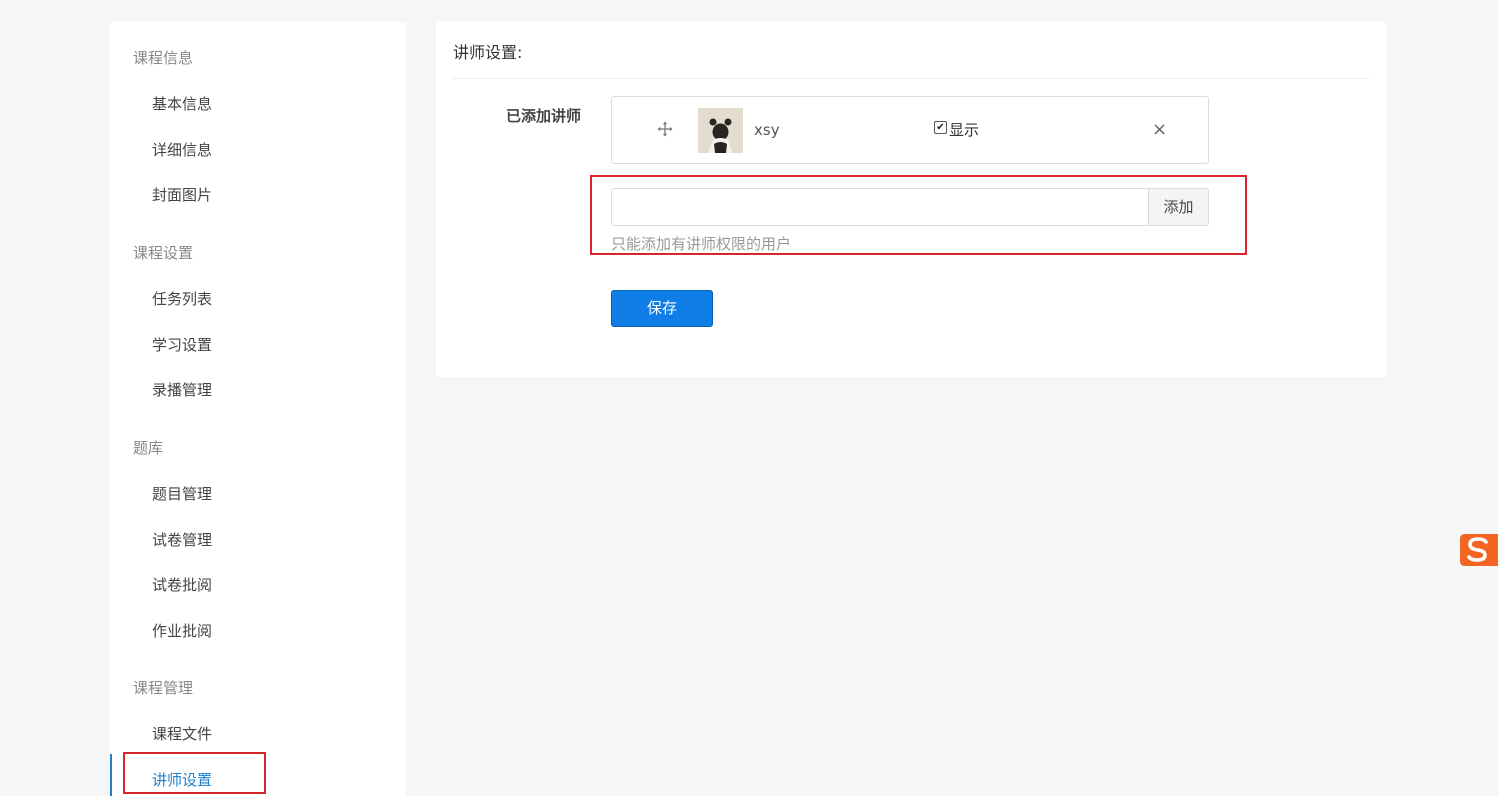 This screenshot has width=1498, height=796. Describe the element at coordinates (182, 194) in the screenshot. I see `sidebar-item-cover-image: 封面图片` at that location.